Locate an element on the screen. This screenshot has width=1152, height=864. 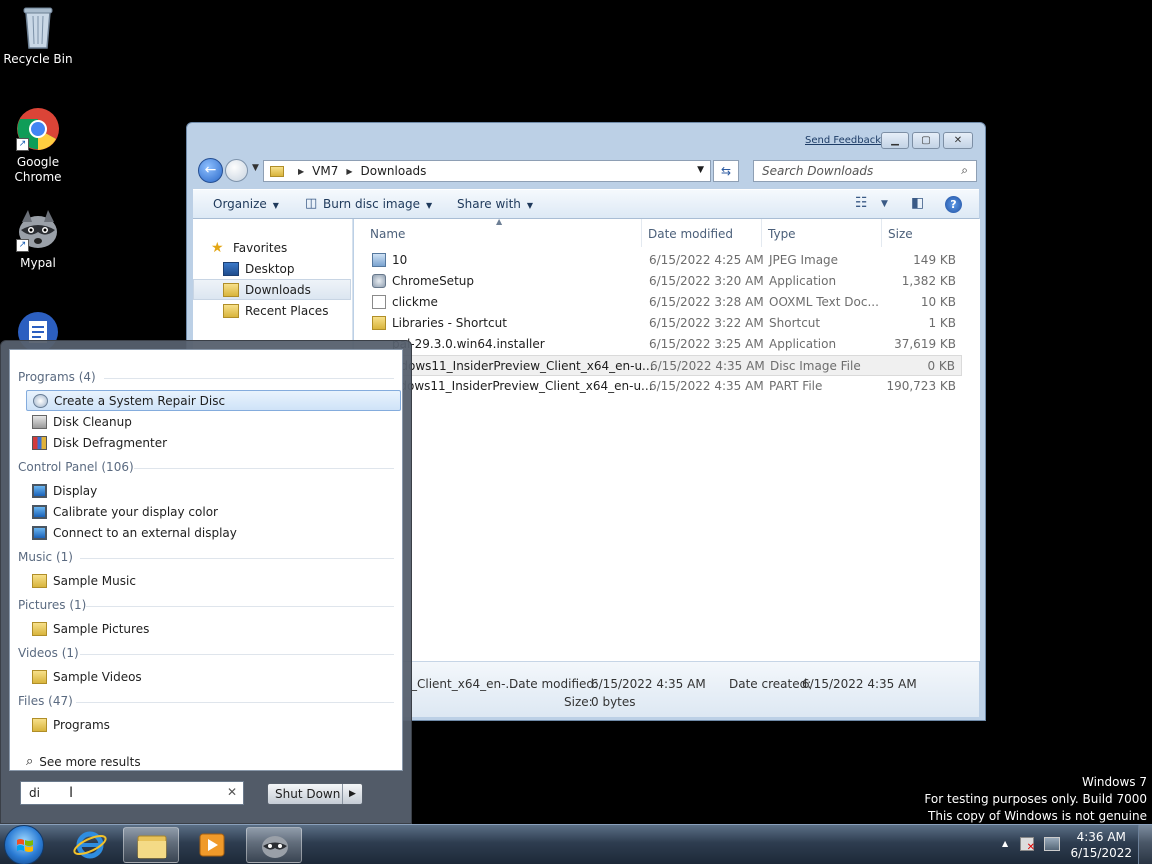
show-desktop-button is located at coordinates (1145, 844).